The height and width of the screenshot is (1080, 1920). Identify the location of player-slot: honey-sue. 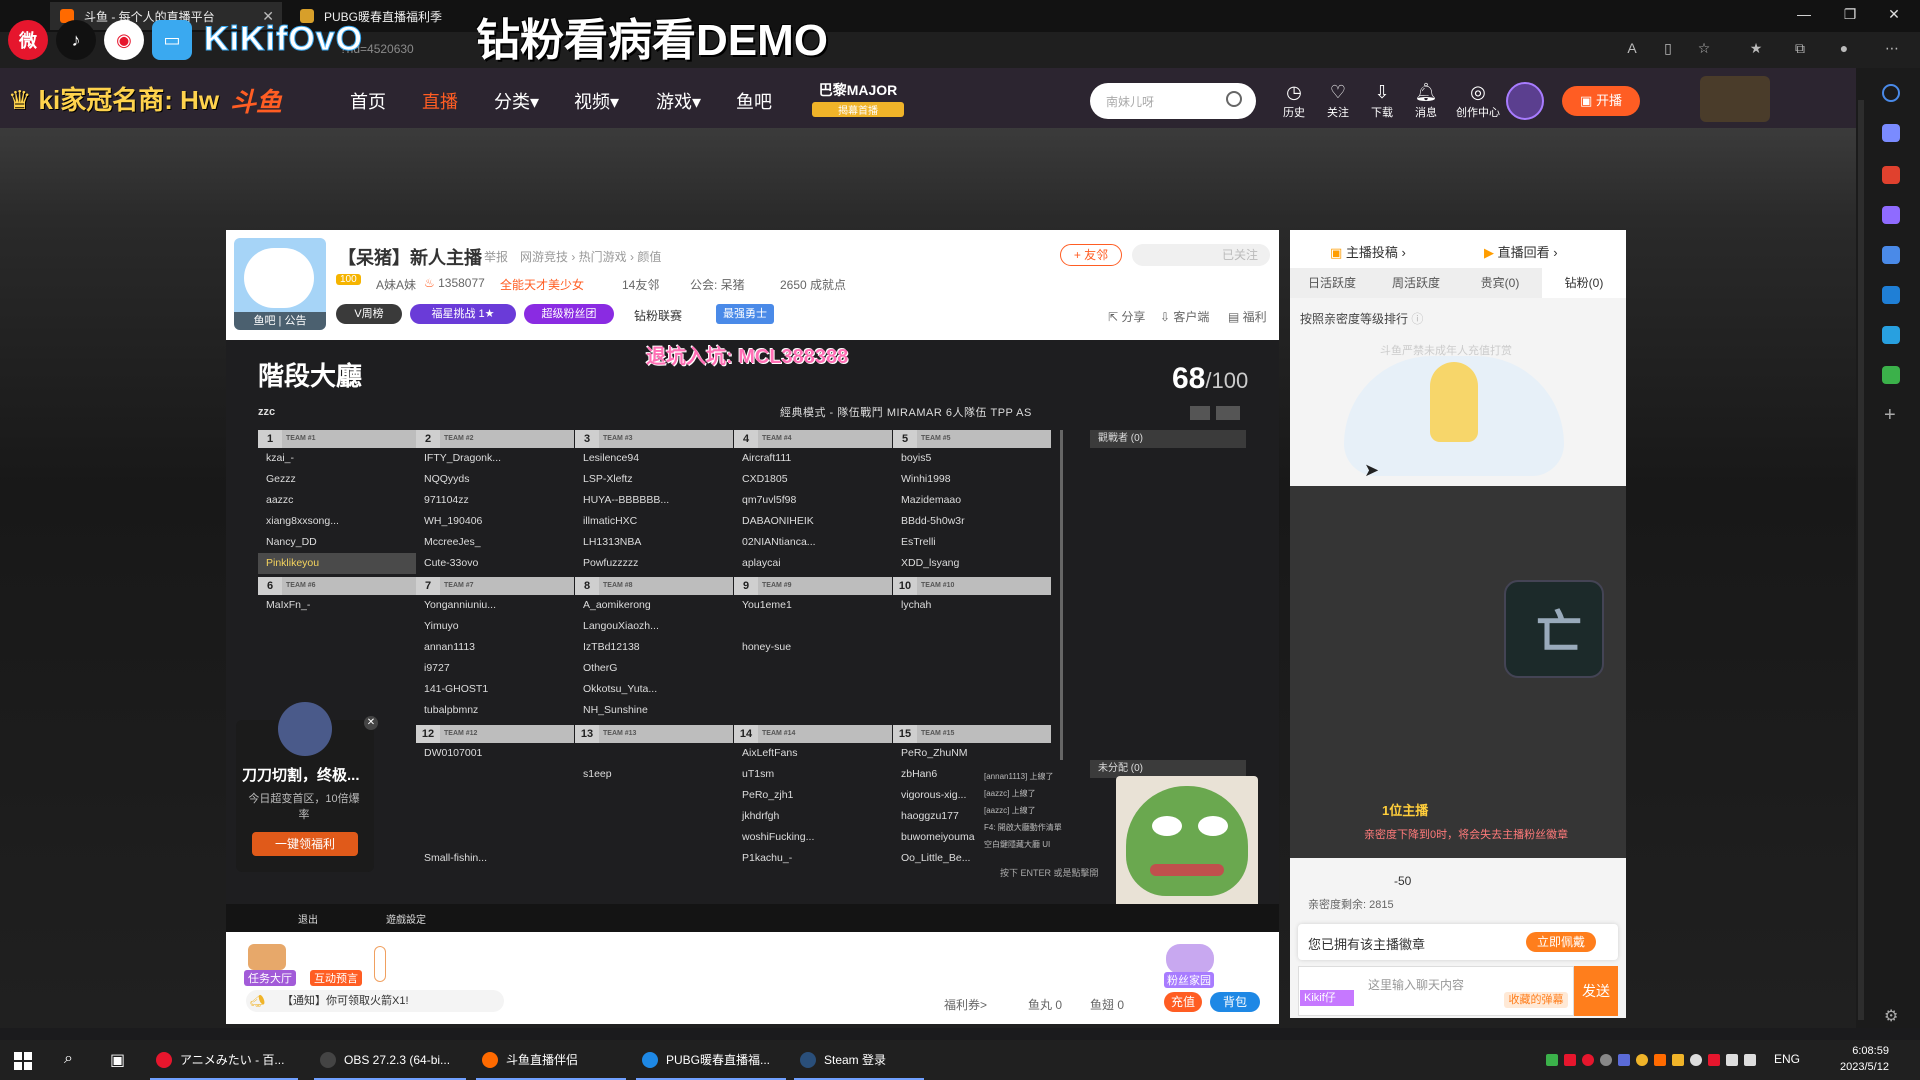
(813, 647).